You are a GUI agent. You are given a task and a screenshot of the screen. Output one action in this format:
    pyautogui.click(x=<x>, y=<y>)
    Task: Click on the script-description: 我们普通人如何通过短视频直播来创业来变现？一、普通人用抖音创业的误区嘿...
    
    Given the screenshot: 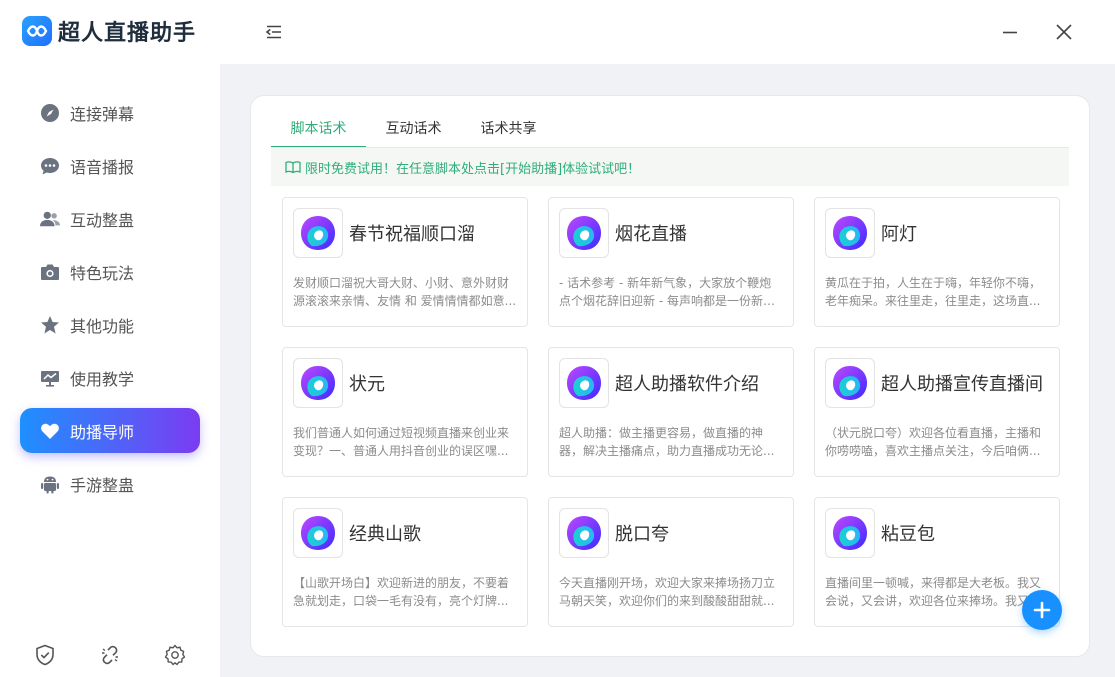 What is the action you would take?
    pyautogui.click(x=401, y=442)
    